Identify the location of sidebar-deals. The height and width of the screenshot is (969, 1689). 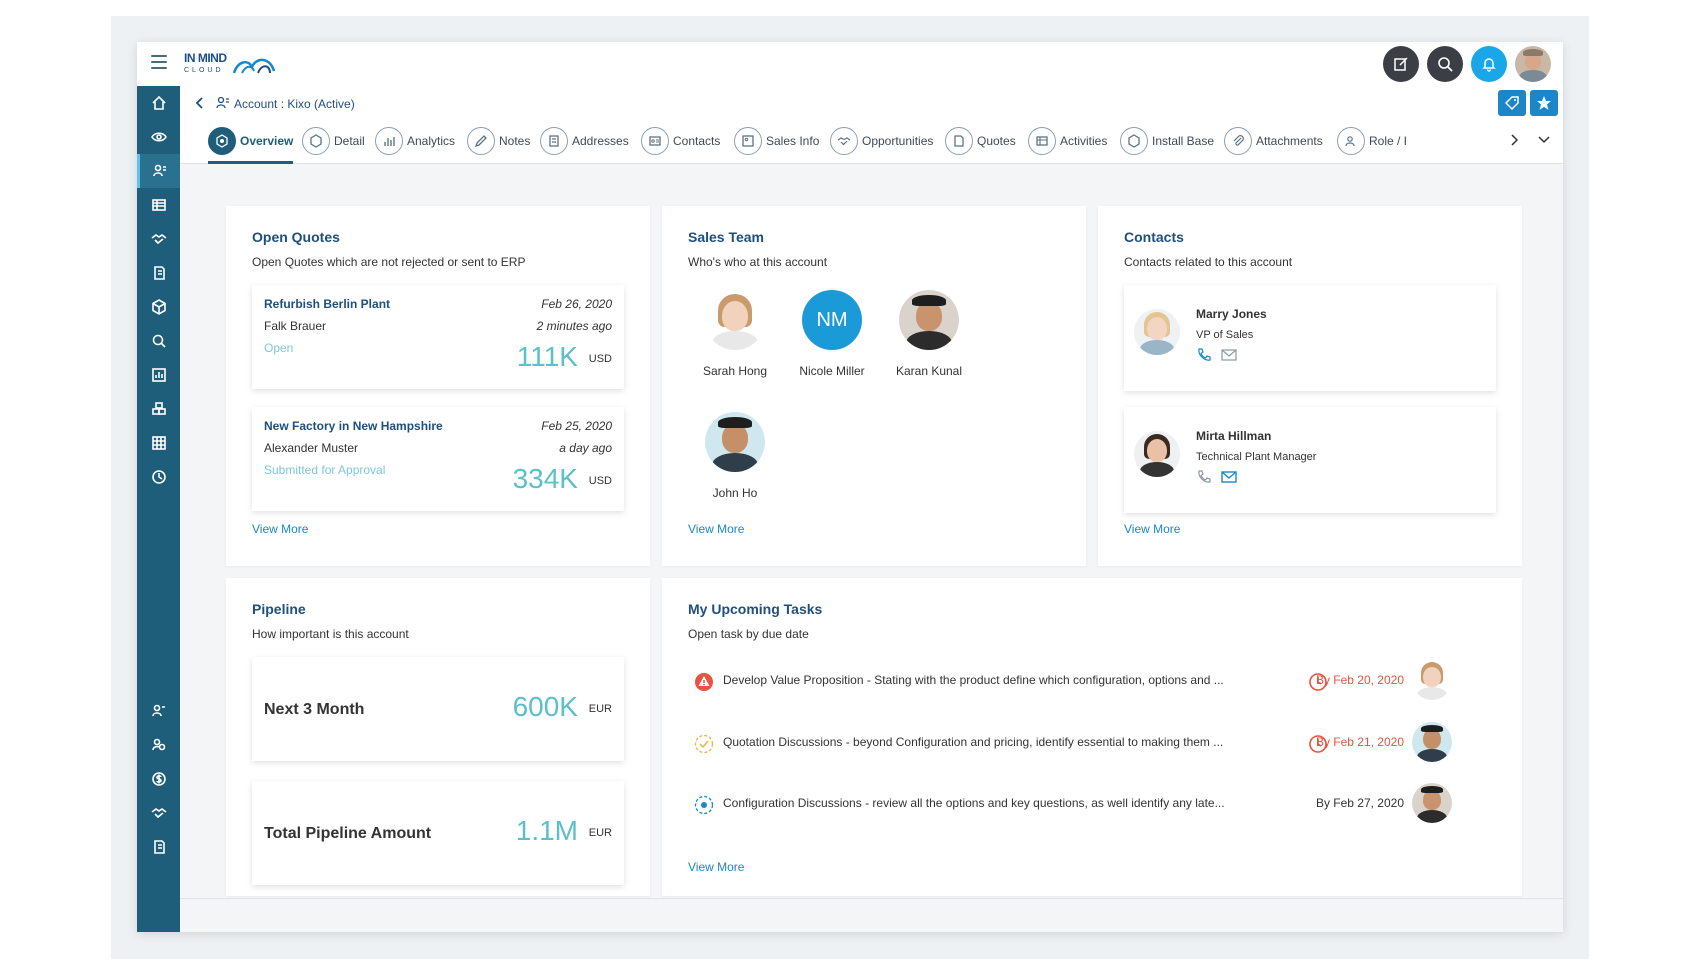
(158, 239).